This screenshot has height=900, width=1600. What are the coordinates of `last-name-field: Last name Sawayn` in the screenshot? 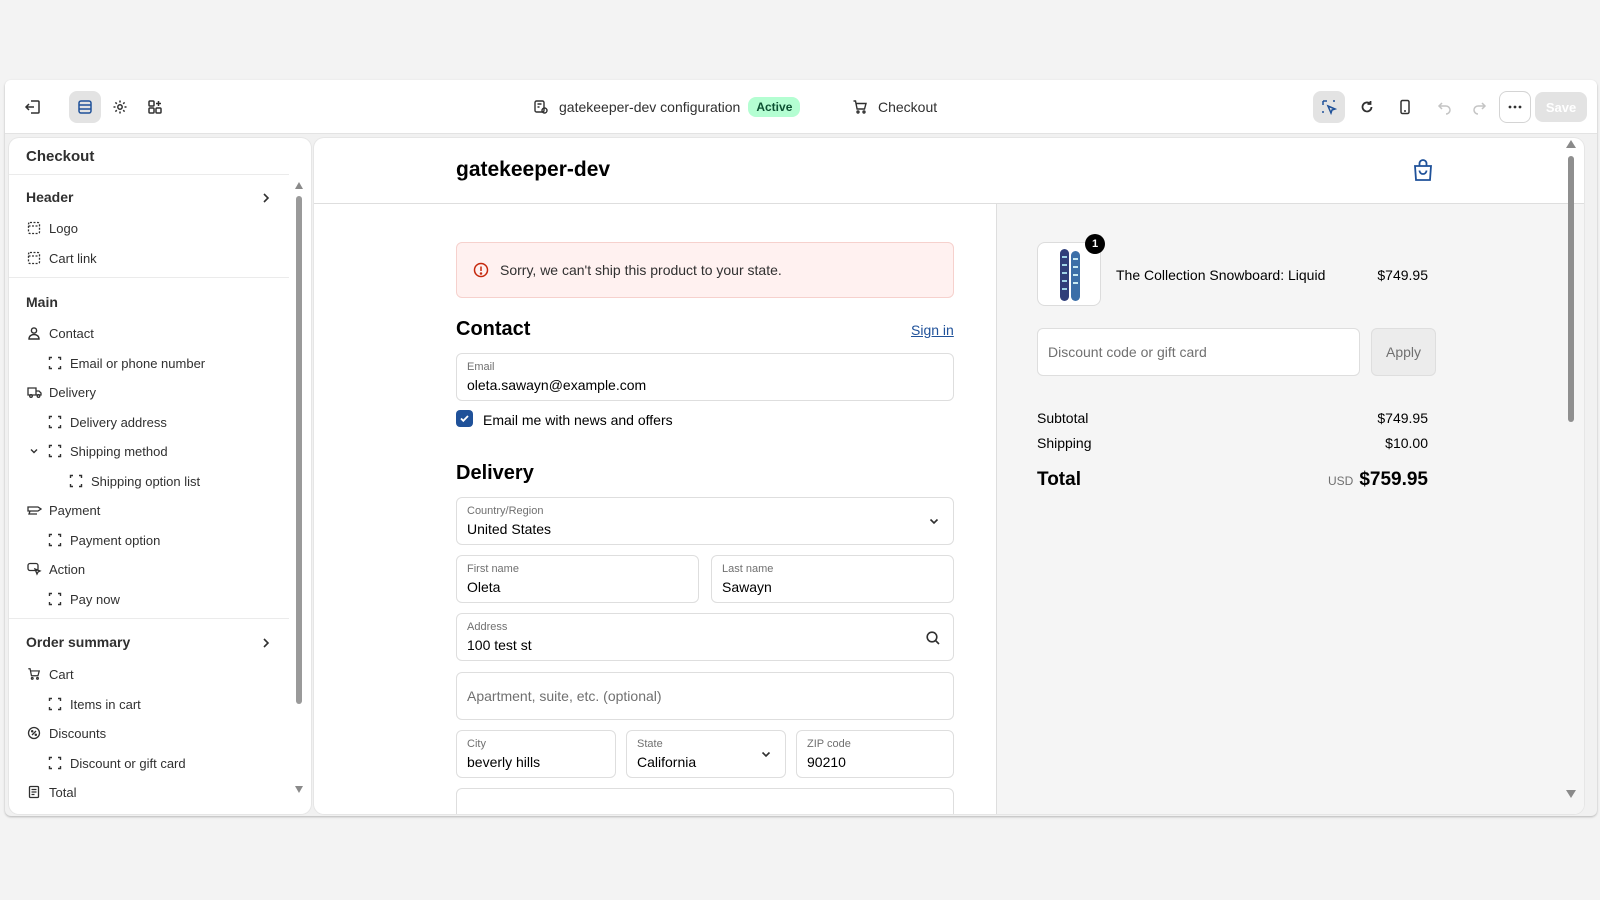 It's located at (832, 579).